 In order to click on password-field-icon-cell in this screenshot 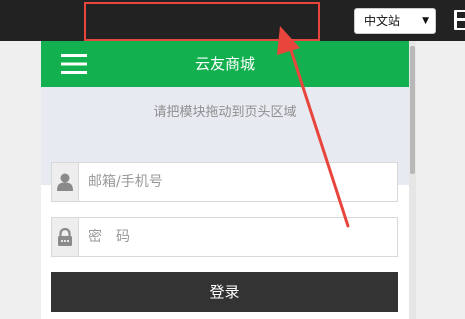, I will do `click(65, 237)`.